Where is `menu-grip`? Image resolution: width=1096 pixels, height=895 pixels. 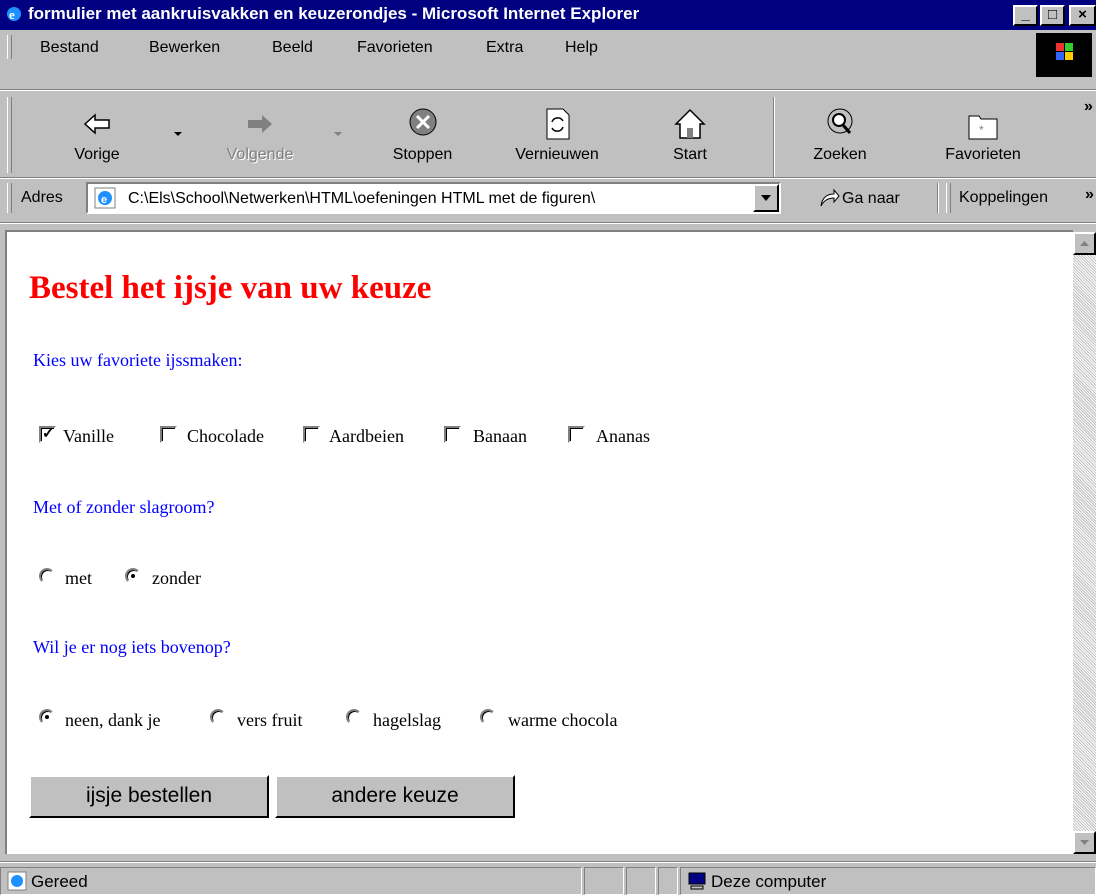
menu-grip is located at coordinates (9, 47).